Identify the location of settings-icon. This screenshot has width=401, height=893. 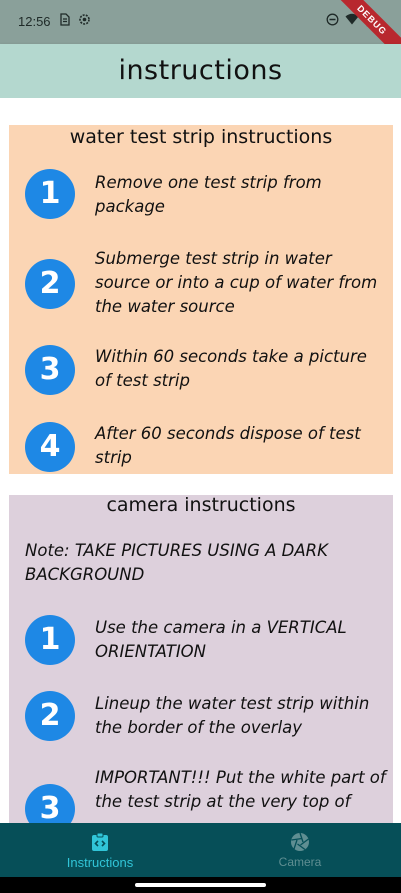
(84, 21).